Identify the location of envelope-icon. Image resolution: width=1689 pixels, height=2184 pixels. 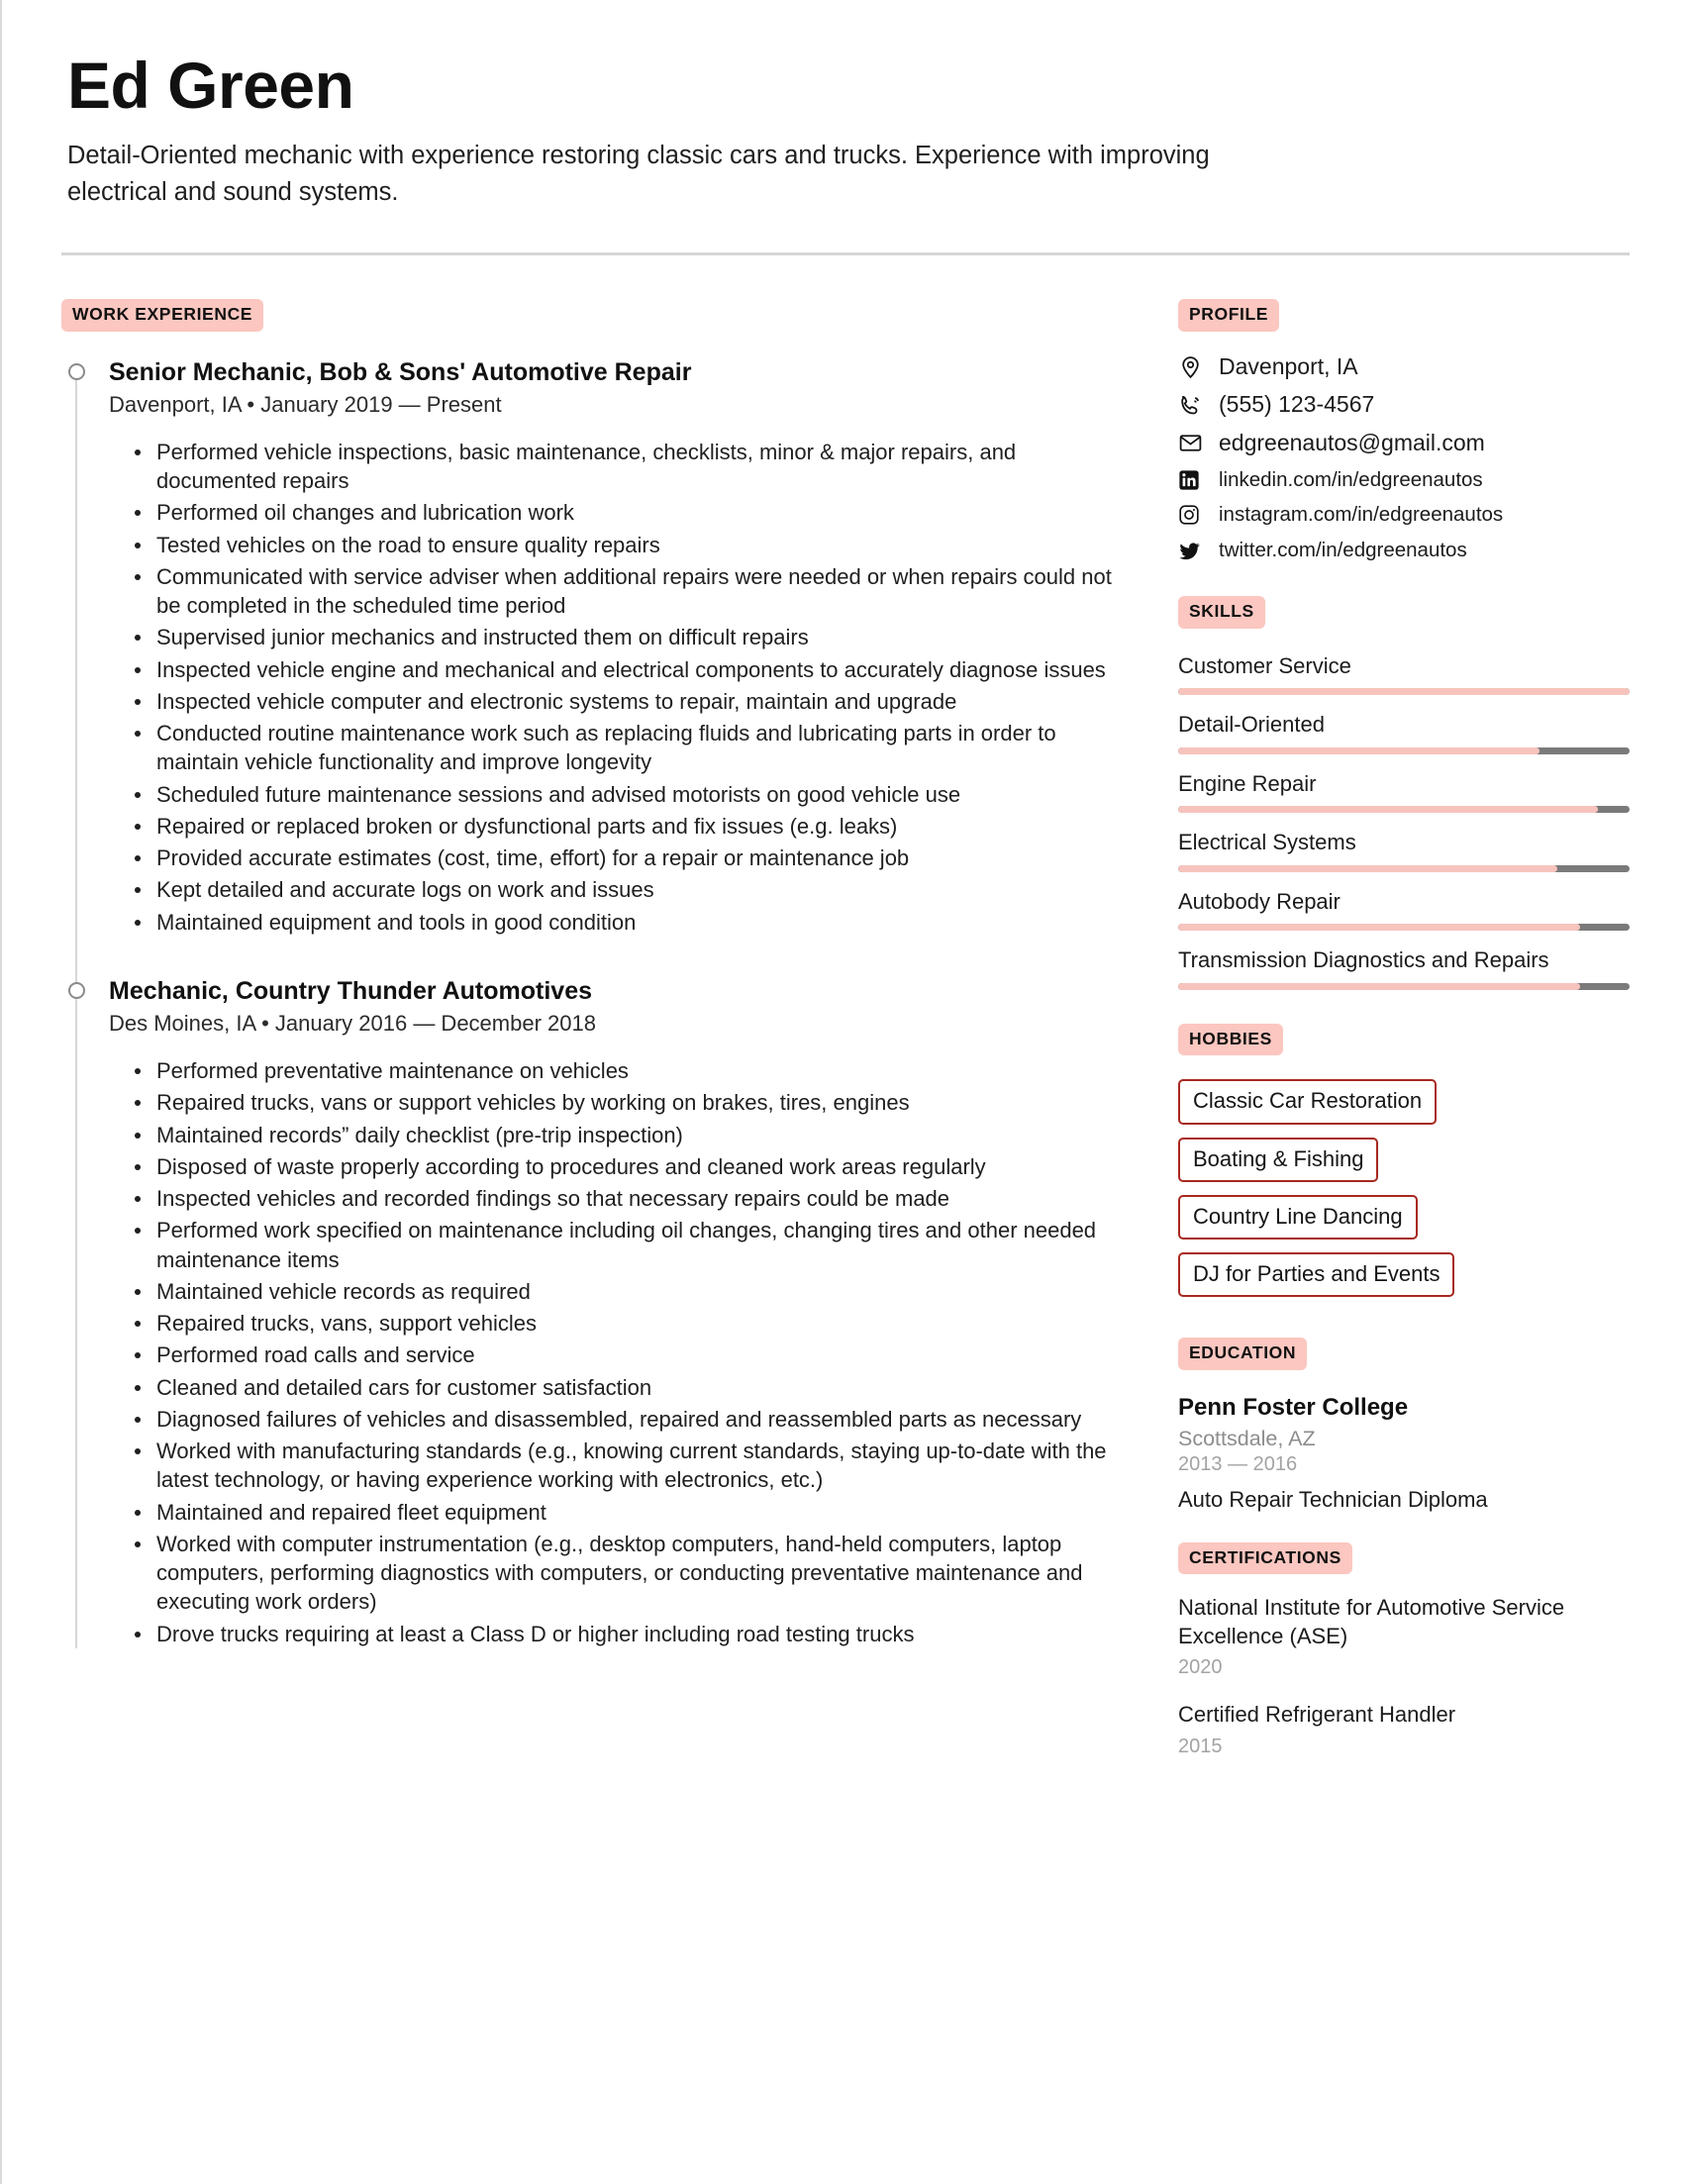
(1193, 443).